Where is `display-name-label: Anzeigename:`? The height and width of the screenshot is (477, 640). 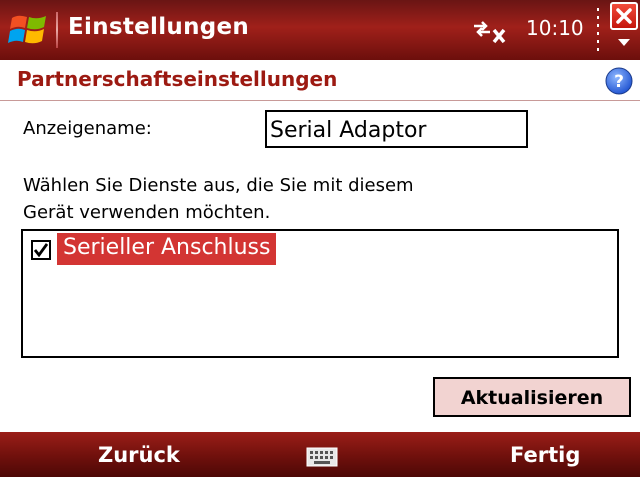 display-name-label: Anzeigename: is located at coordinates (87, 128).